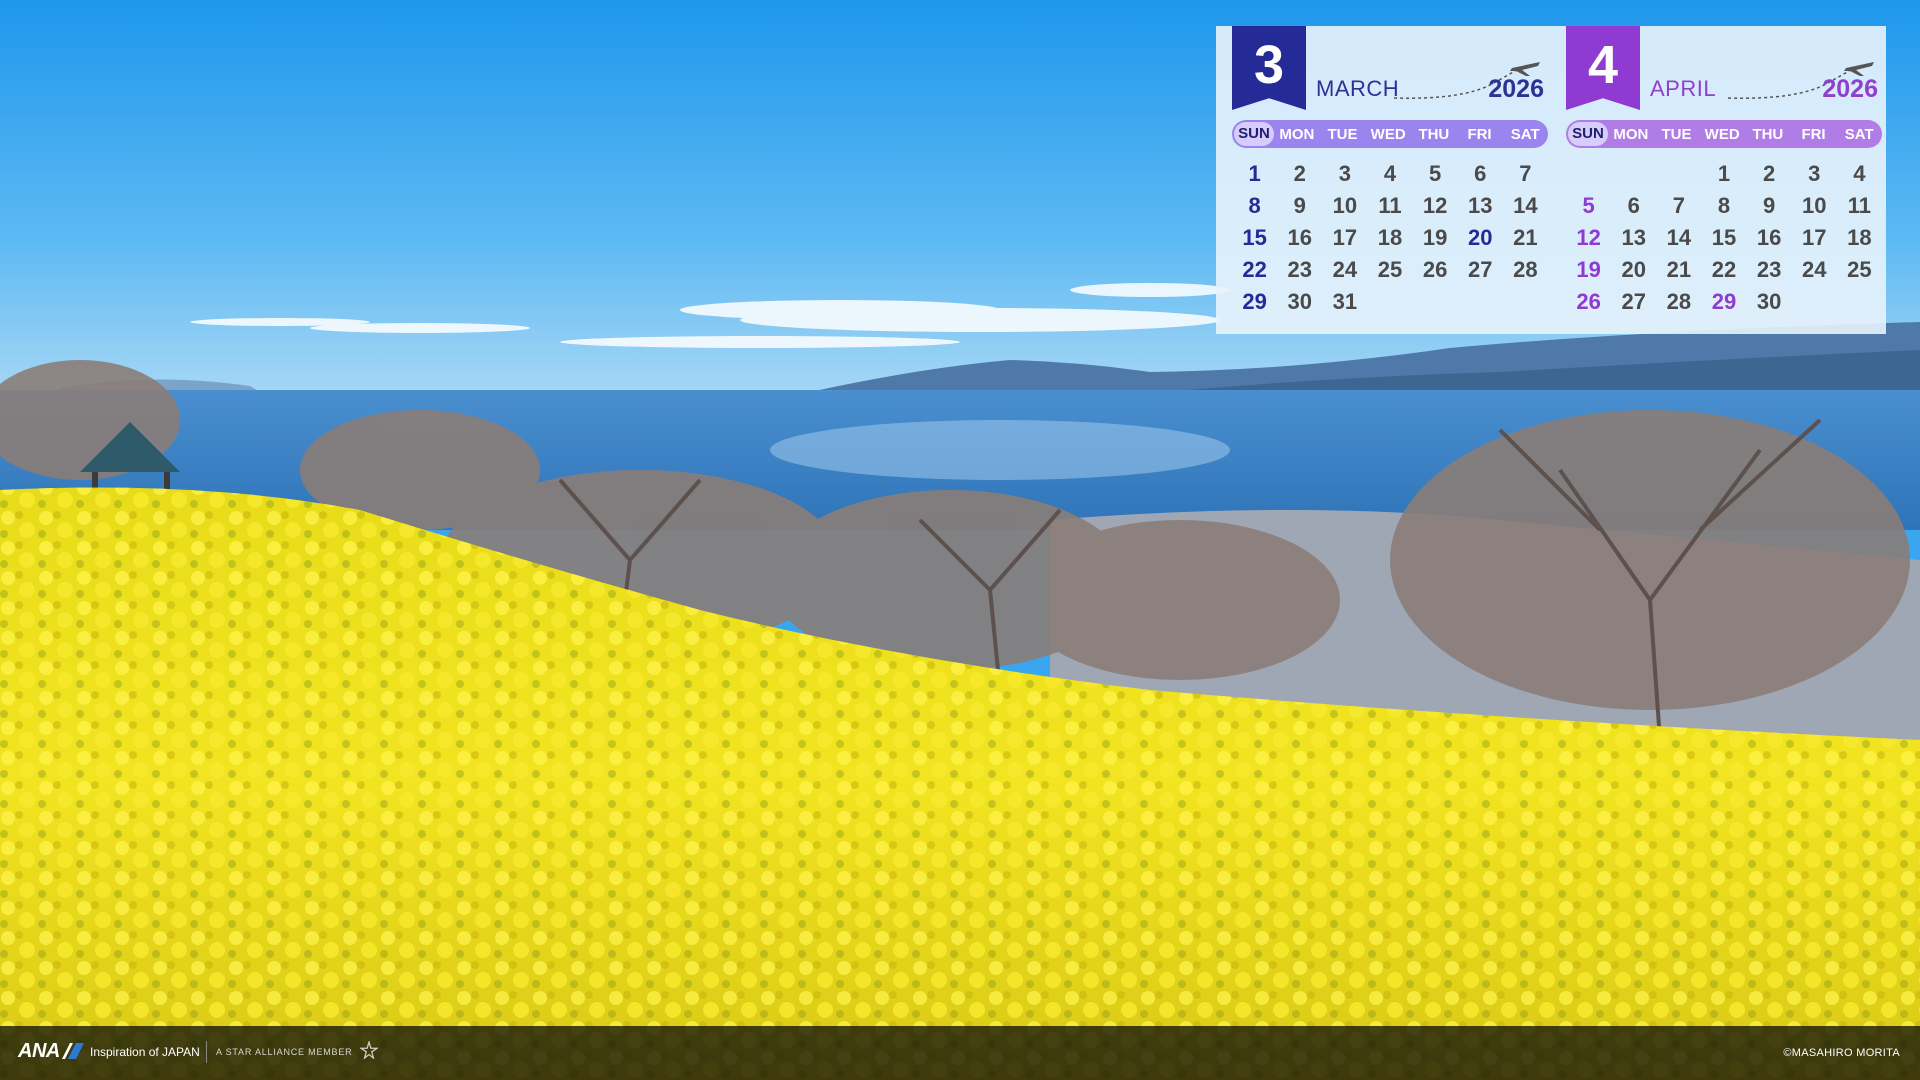 This screenshot has width=1920, height=1080. Describe the element at coordinates (1683, 88) in the screenshot. I see `month-name: APRIL` at that location.